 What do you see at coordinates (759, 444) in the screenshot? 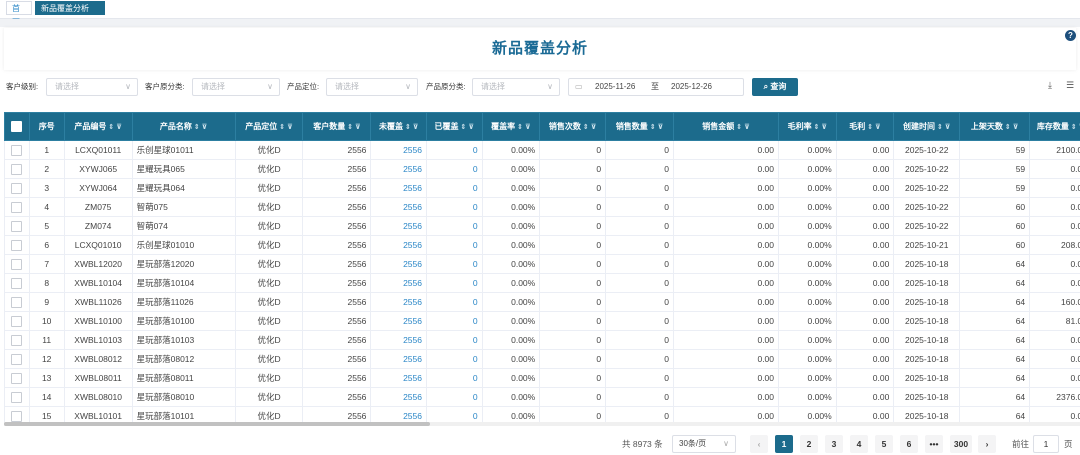
I see `prev-page-button: ‹` at bounding box center [759, 444].